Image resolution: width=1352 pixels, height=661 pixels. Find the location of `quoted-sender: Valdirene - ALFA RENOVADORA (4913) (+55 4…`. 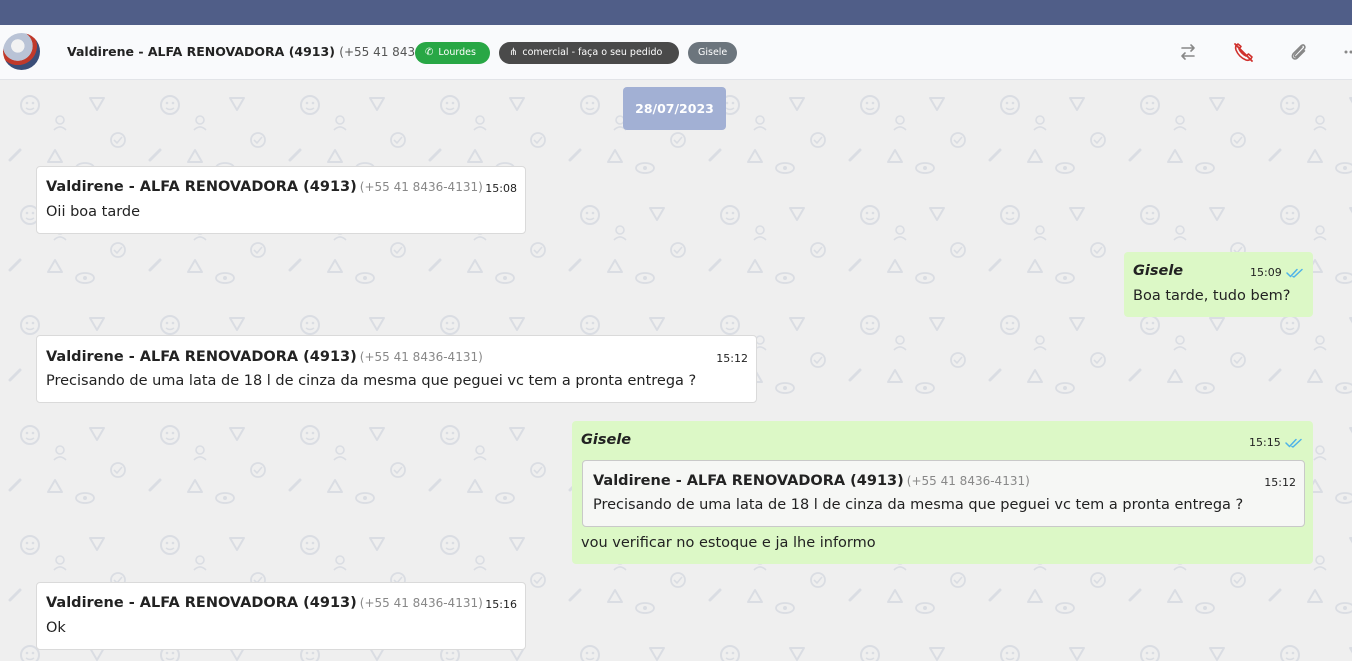

quoted-sender: Valdirene - ALFA RENOVADORA (4913) (+55 4… is located at coordinates (811, 481).